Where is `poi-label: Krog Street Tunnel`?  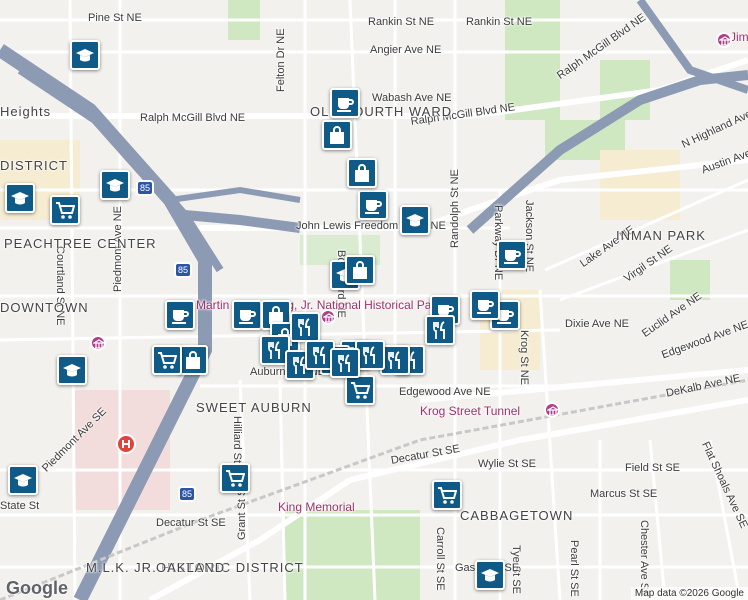 poi-label: Krog Street Tunnel is located at coordinates (470, 411).